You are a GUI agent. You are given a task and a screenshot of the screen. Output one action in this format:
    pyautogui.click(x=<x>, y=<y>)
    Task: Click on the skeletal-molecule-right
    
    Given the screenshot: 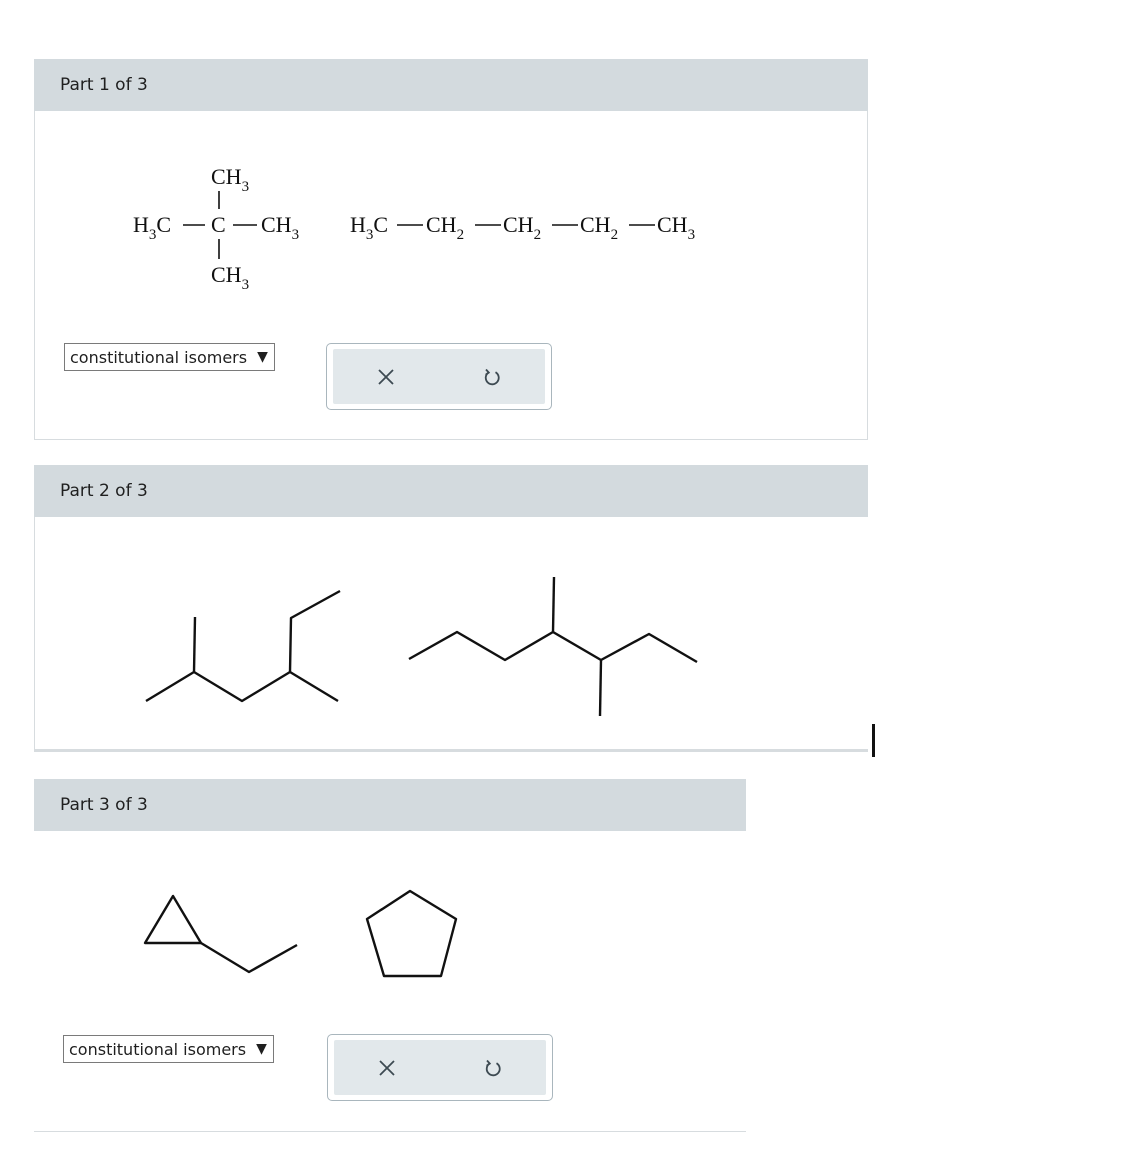 What is the action you would take?
    pyautogui.click(x=553, y=647)
    